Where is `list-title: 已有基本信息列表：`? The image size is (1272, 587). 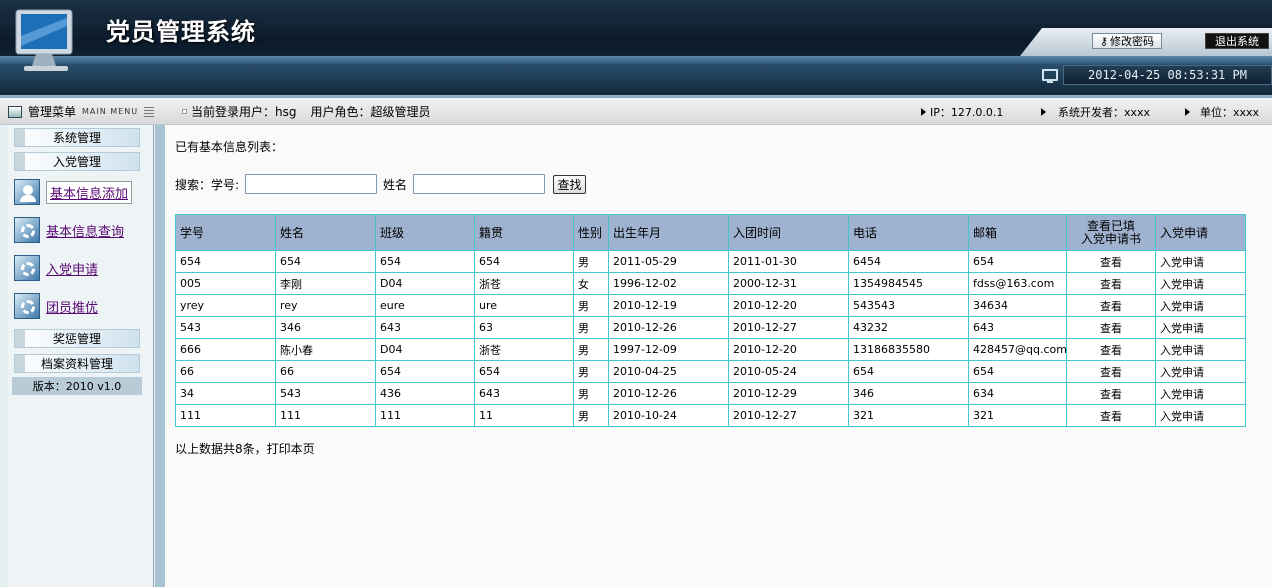 list-title: 已有基本信息列表： is located at coordinates (229, 147).